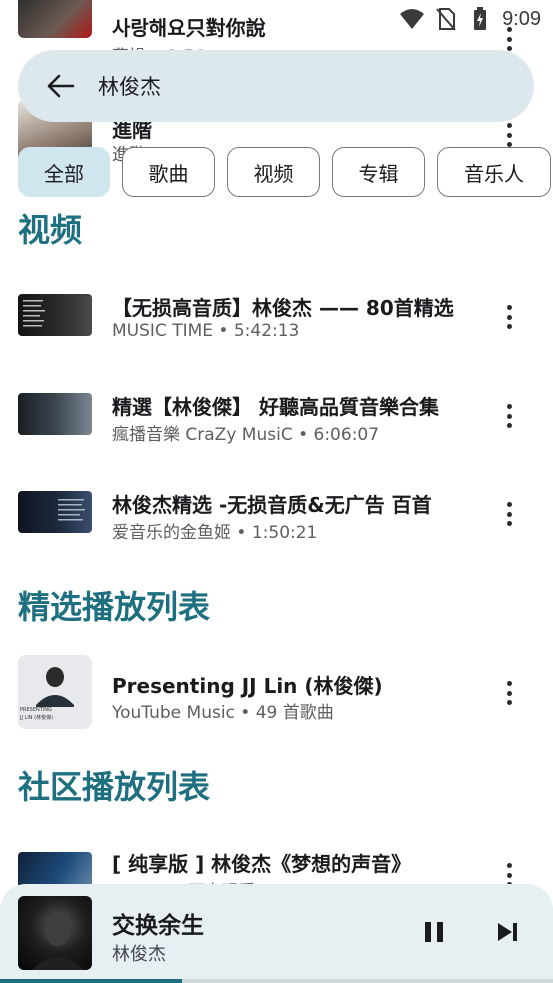 The width and height of the screenshot is (553, 983). What do you see at coordinates (36, 710) in the screenshot?
I see `playlist-thumbnail-caption: PRESENTING` at bounding box center [36, 710].